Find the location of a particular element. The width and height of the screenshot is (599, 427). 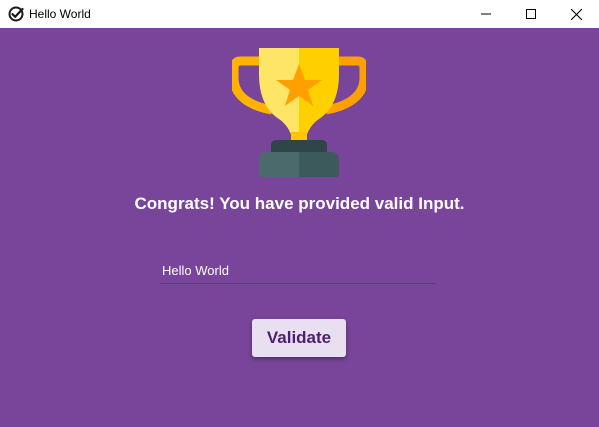

window-title: Hello World is located at coordinates (60, 14).